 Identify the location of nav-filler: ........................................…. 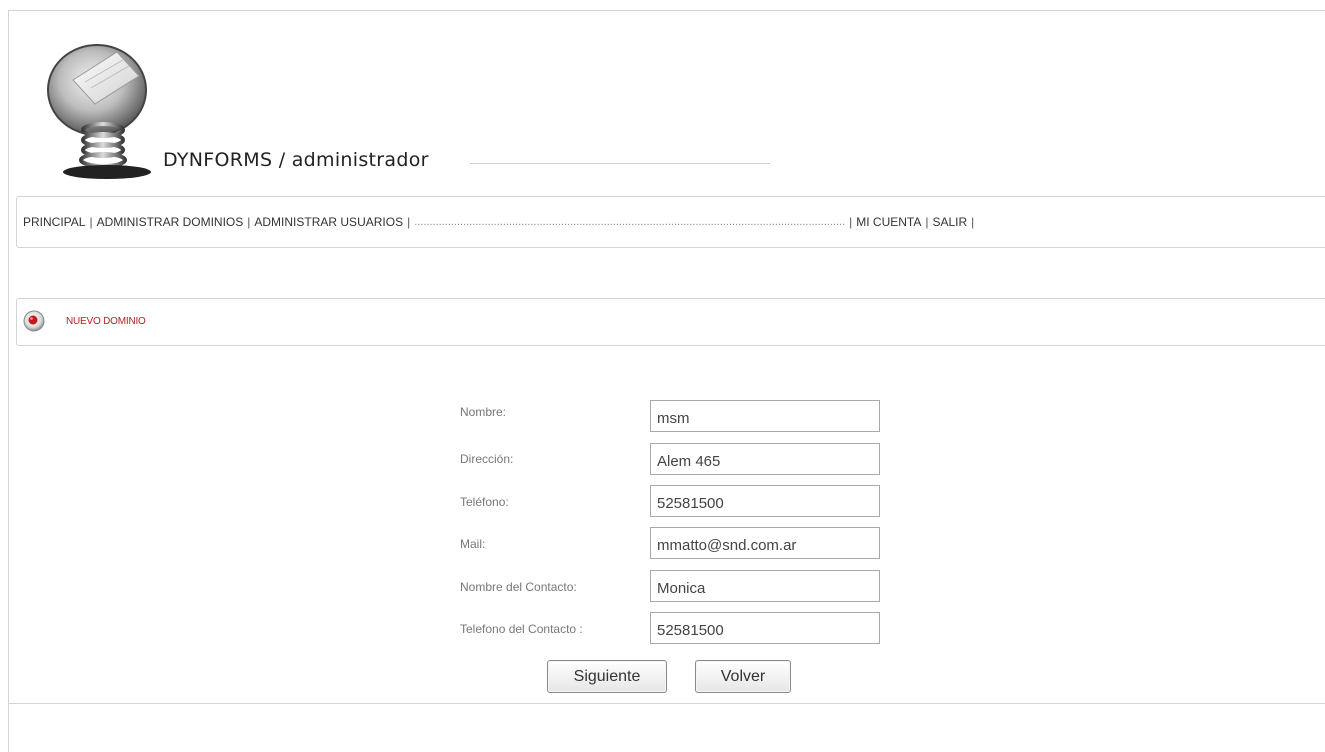
(630, 222).